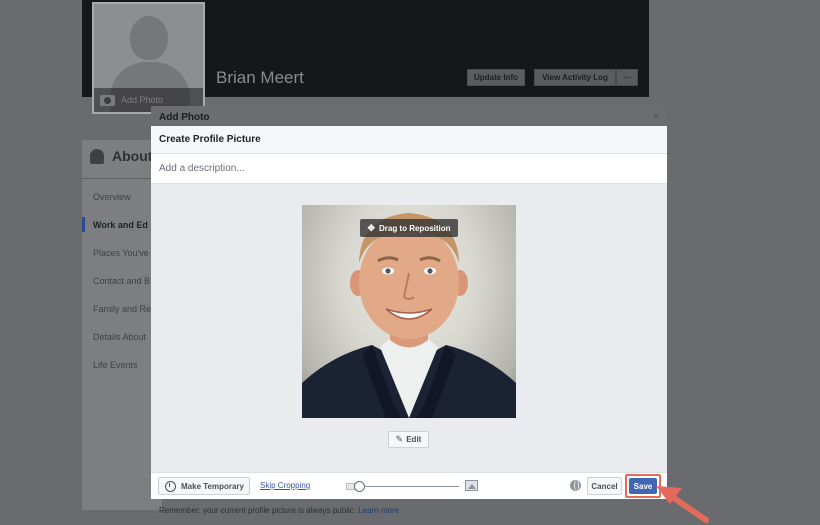  Describe the element at coordinates (378, 510) in the screenshot. I see `learn-more-link: Learn more` at that location.